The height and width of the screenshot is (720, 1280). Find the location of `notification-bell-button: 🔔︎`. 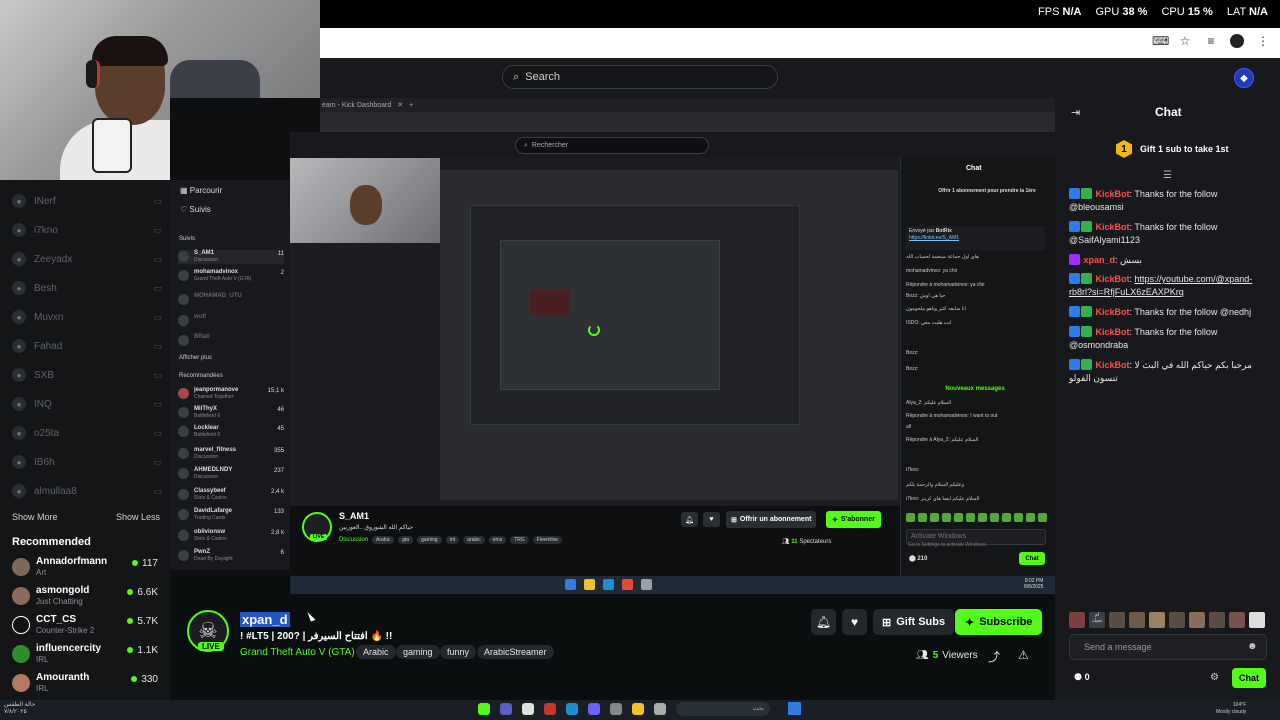

notification-bell-button: 🔔︎ is located at coordinates (823, 622).